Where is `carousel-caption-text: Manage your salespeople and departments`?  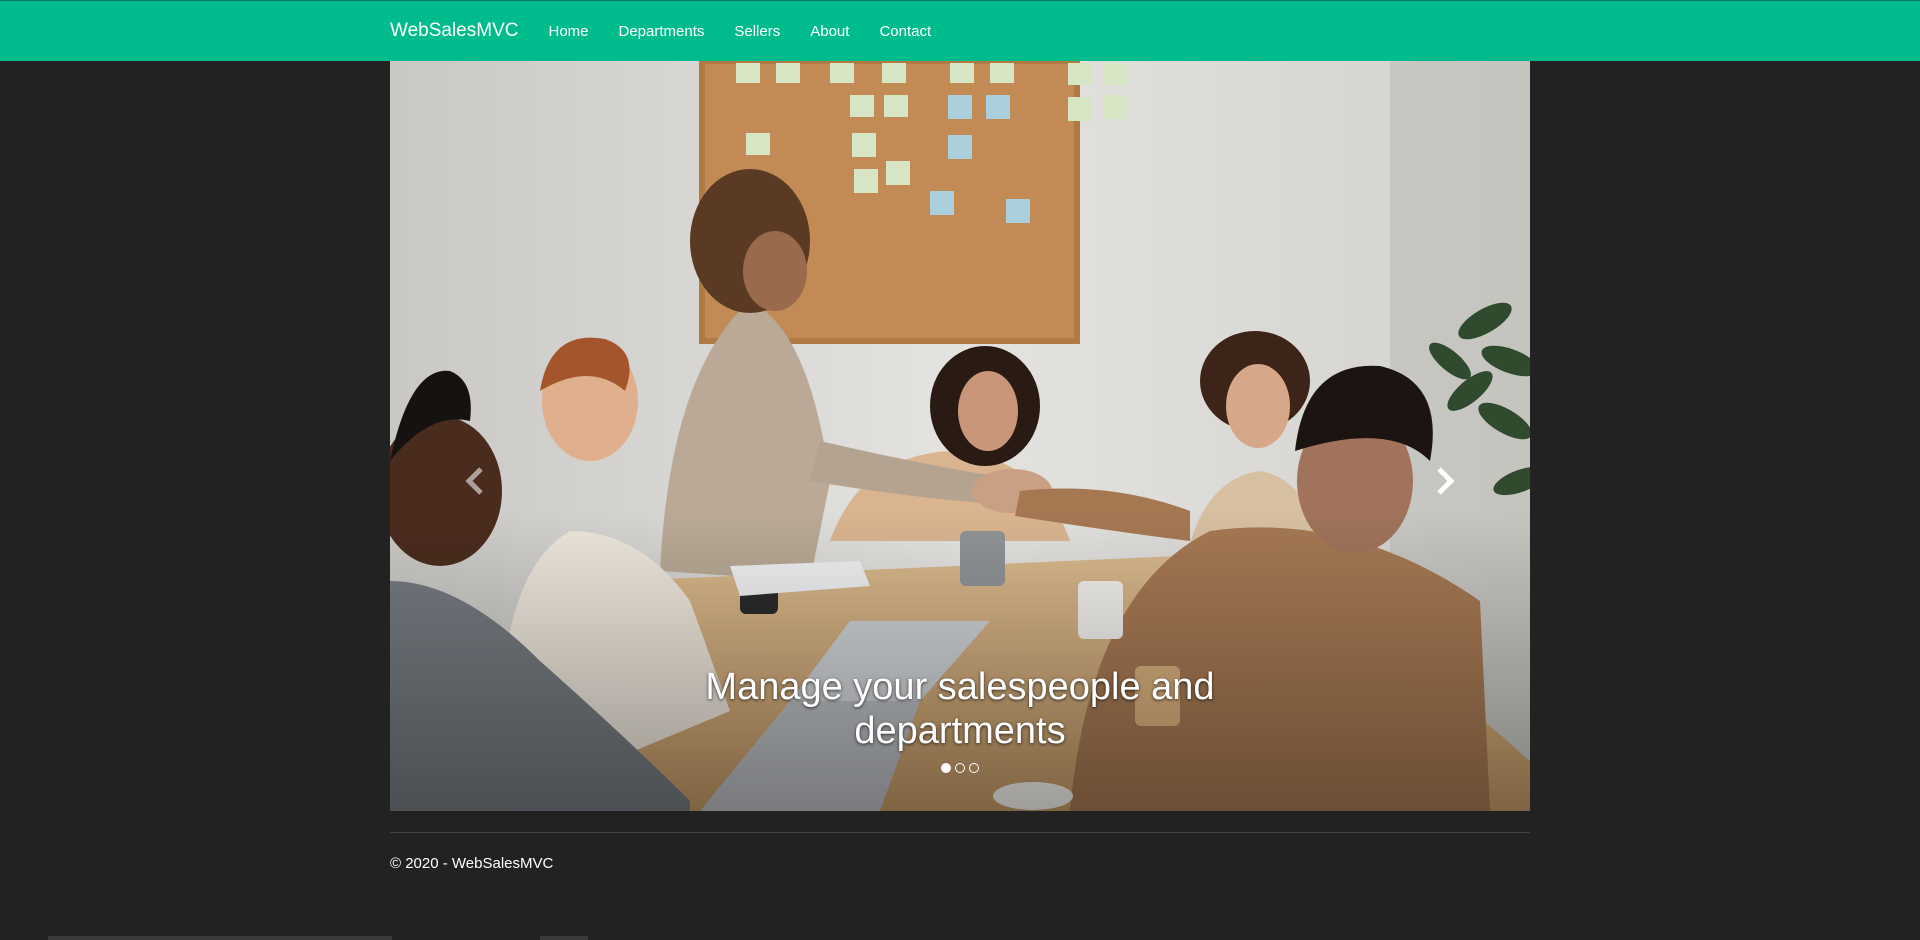 carousel-caption-text: Manage your salespeople and departments is located at coordinates (960, 709).